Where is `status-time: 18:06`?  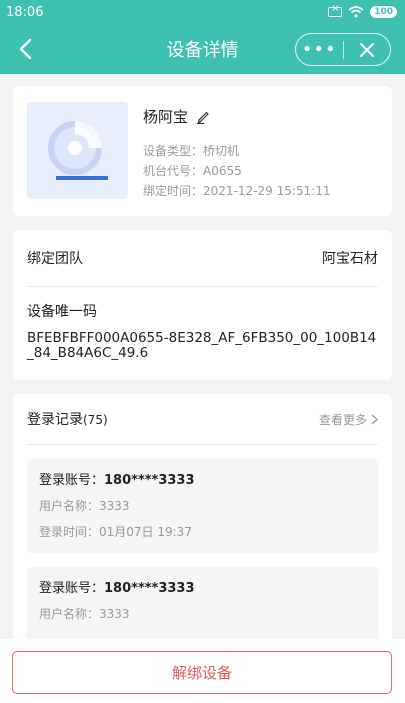
status-time: 18:06 is located at coordinates (25, 12).